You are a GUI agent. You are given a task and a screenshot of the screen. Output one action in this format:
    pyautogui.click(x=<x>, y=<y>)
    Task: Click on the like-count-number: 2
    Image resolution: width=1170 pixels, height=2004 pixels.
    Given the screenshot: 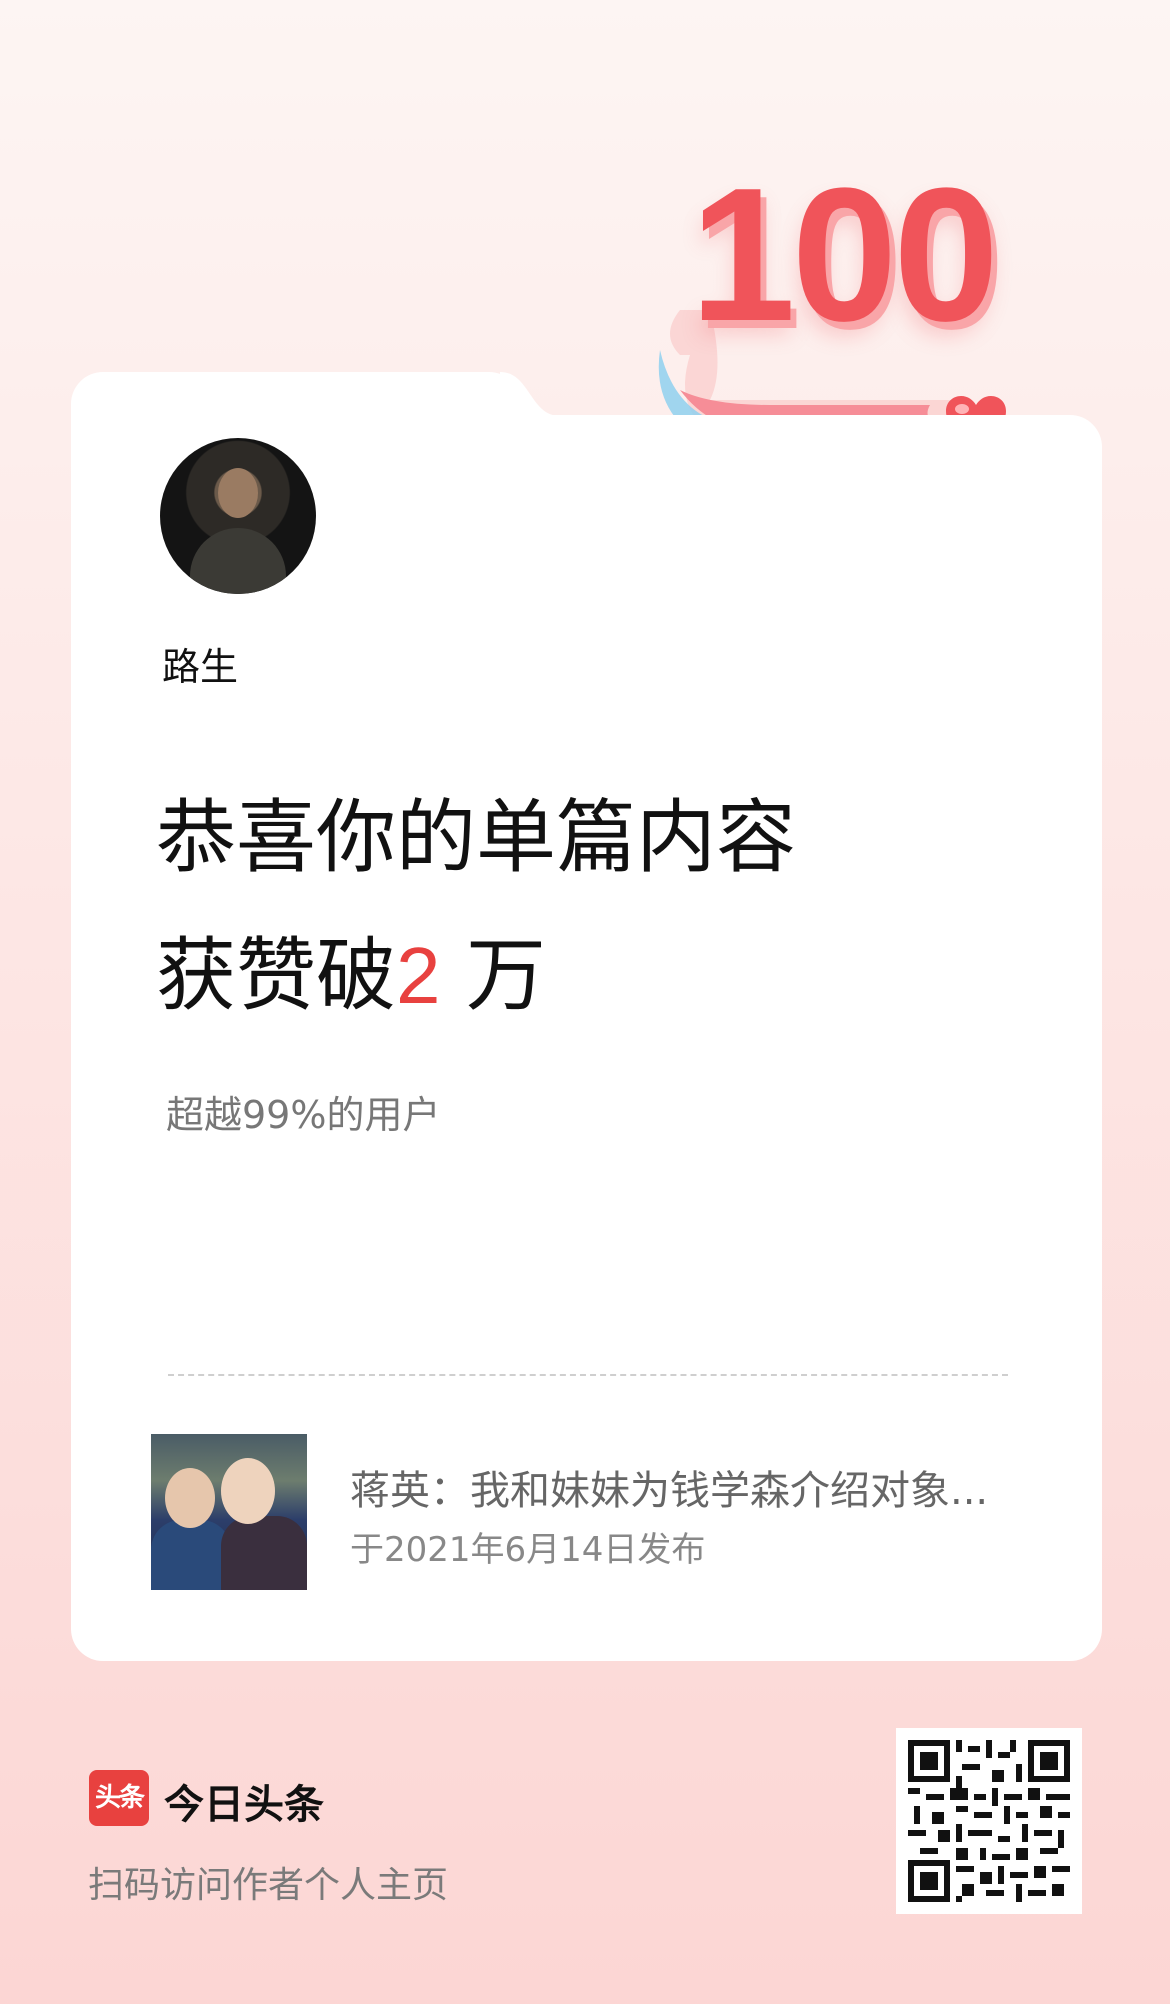 What is the action you would take?
    pyautogui.click(x=418, y=975)
    